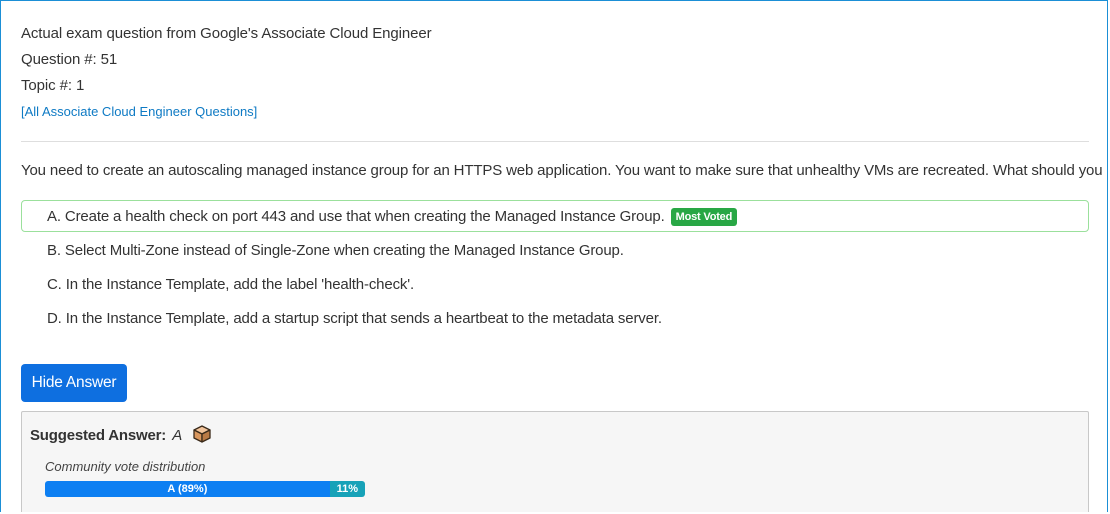 The height and width of the screenshot is (514, 1110). I want to click on suggested-answer: Suggested Answer: A, so click(121, 437).